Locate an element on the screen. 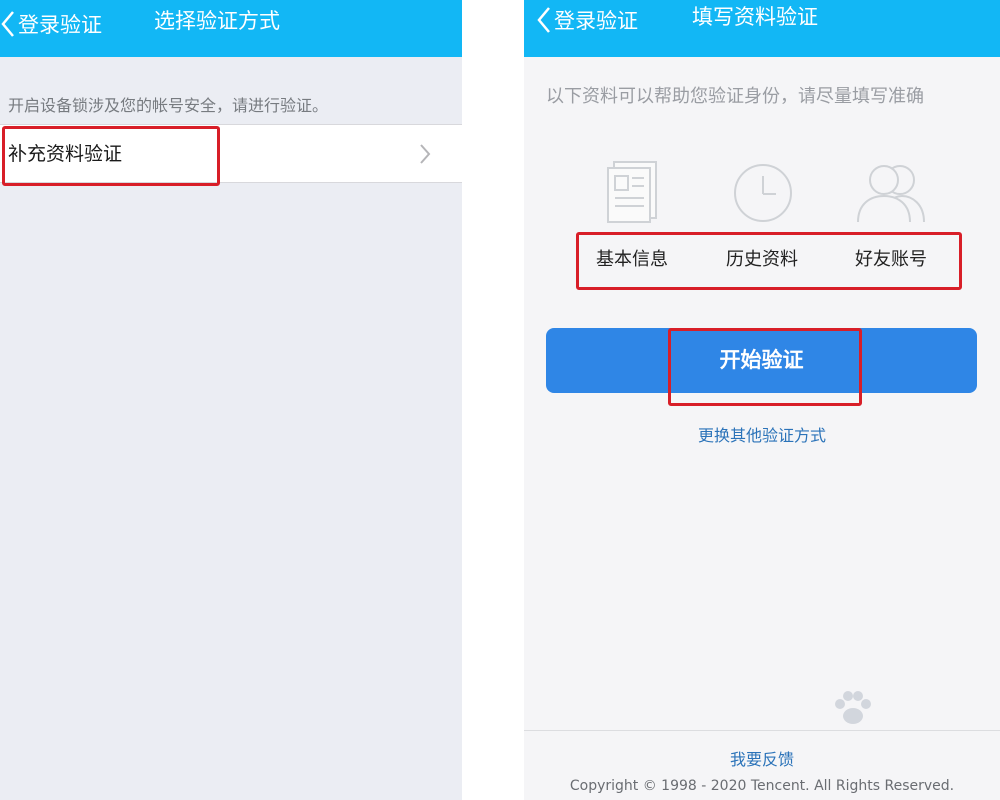 Image resolution: width=1000 pixels, height=800 pixels. nav-bar: 登录验证 填写资料验证 is located at coordinates (762, 28).